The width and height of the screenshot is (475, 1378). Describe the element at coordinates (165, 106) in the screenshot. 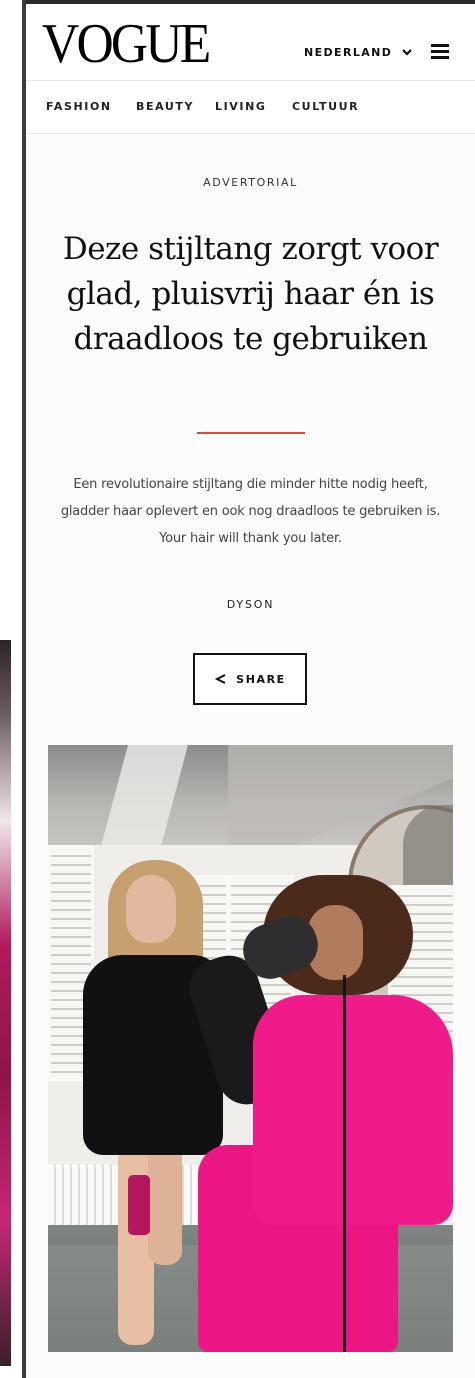

I see `nav-item-beauty: BEAUTY` at that location.